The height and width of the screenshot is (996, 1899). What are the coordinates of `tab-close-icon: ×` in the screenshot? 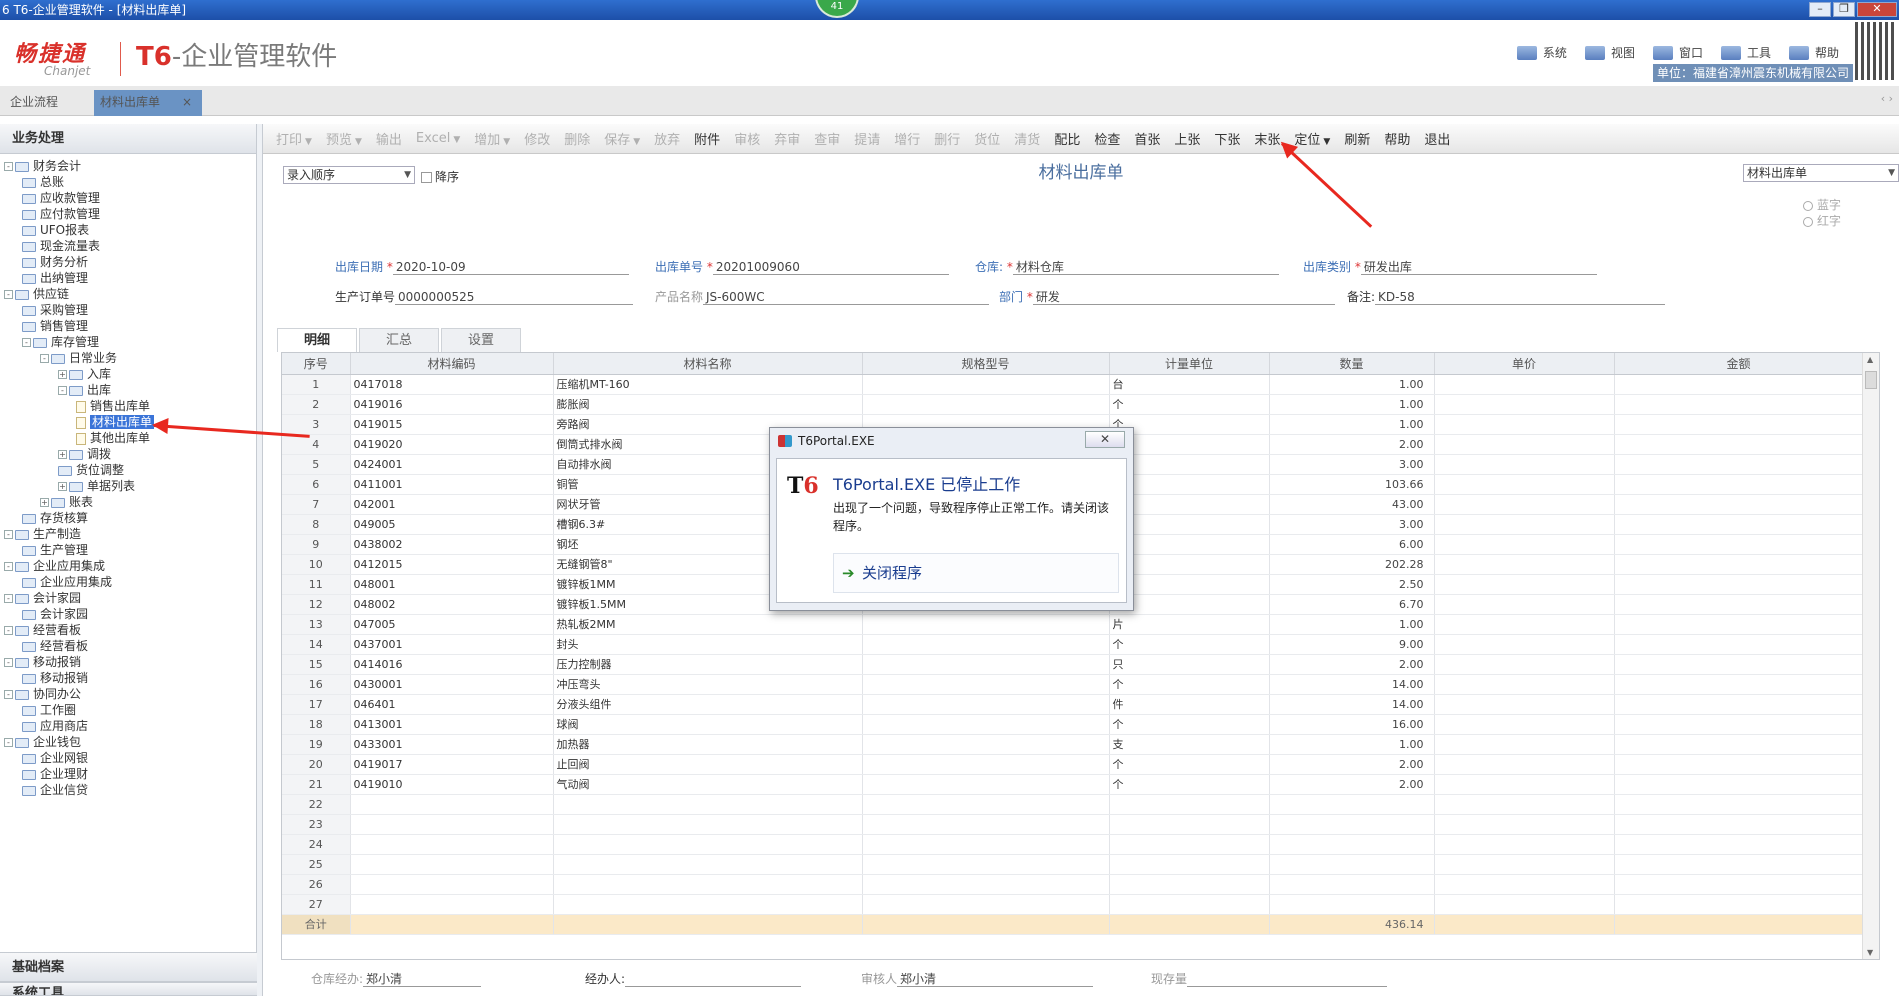 It's located at (187, 102).